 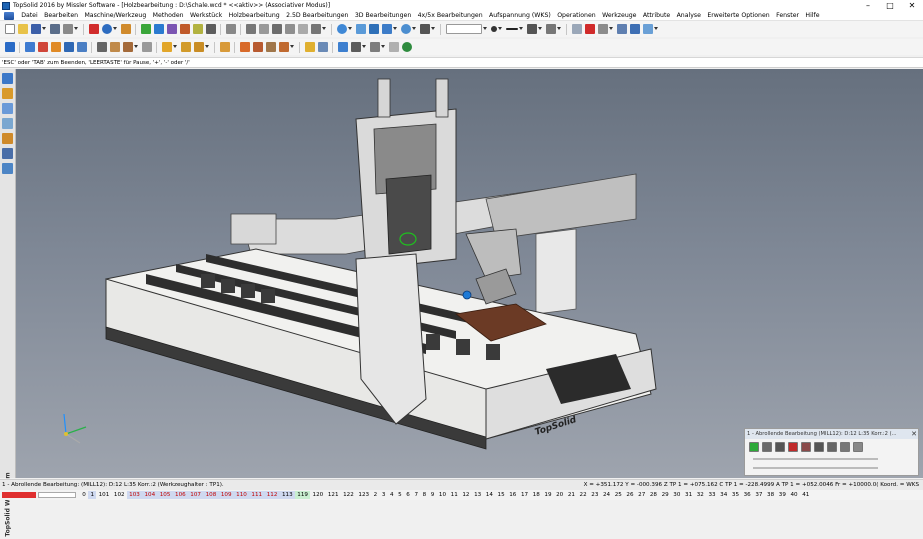 What do you see at coordinates (589, 29) in the screenshot?
I see `shading-icon` at bounding box center [589, 29].